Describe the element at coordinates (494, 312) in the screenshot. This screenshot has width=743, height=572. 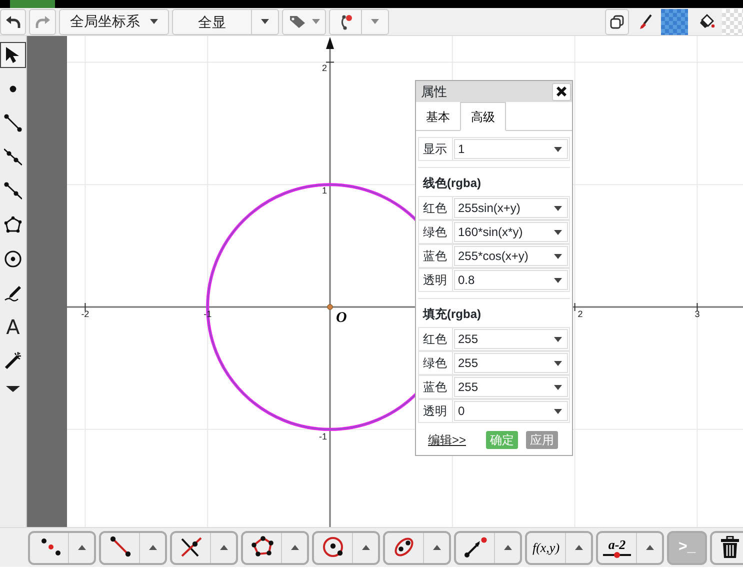
I see `section-heading: 填充(rgba)` at that location.